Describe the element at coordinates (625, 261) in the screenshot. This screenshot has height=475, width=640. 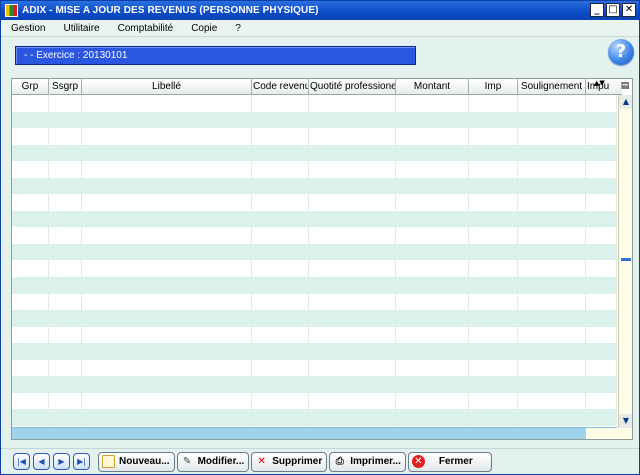
I see `vertical-scrollbar: ▲ ▼` at that location.